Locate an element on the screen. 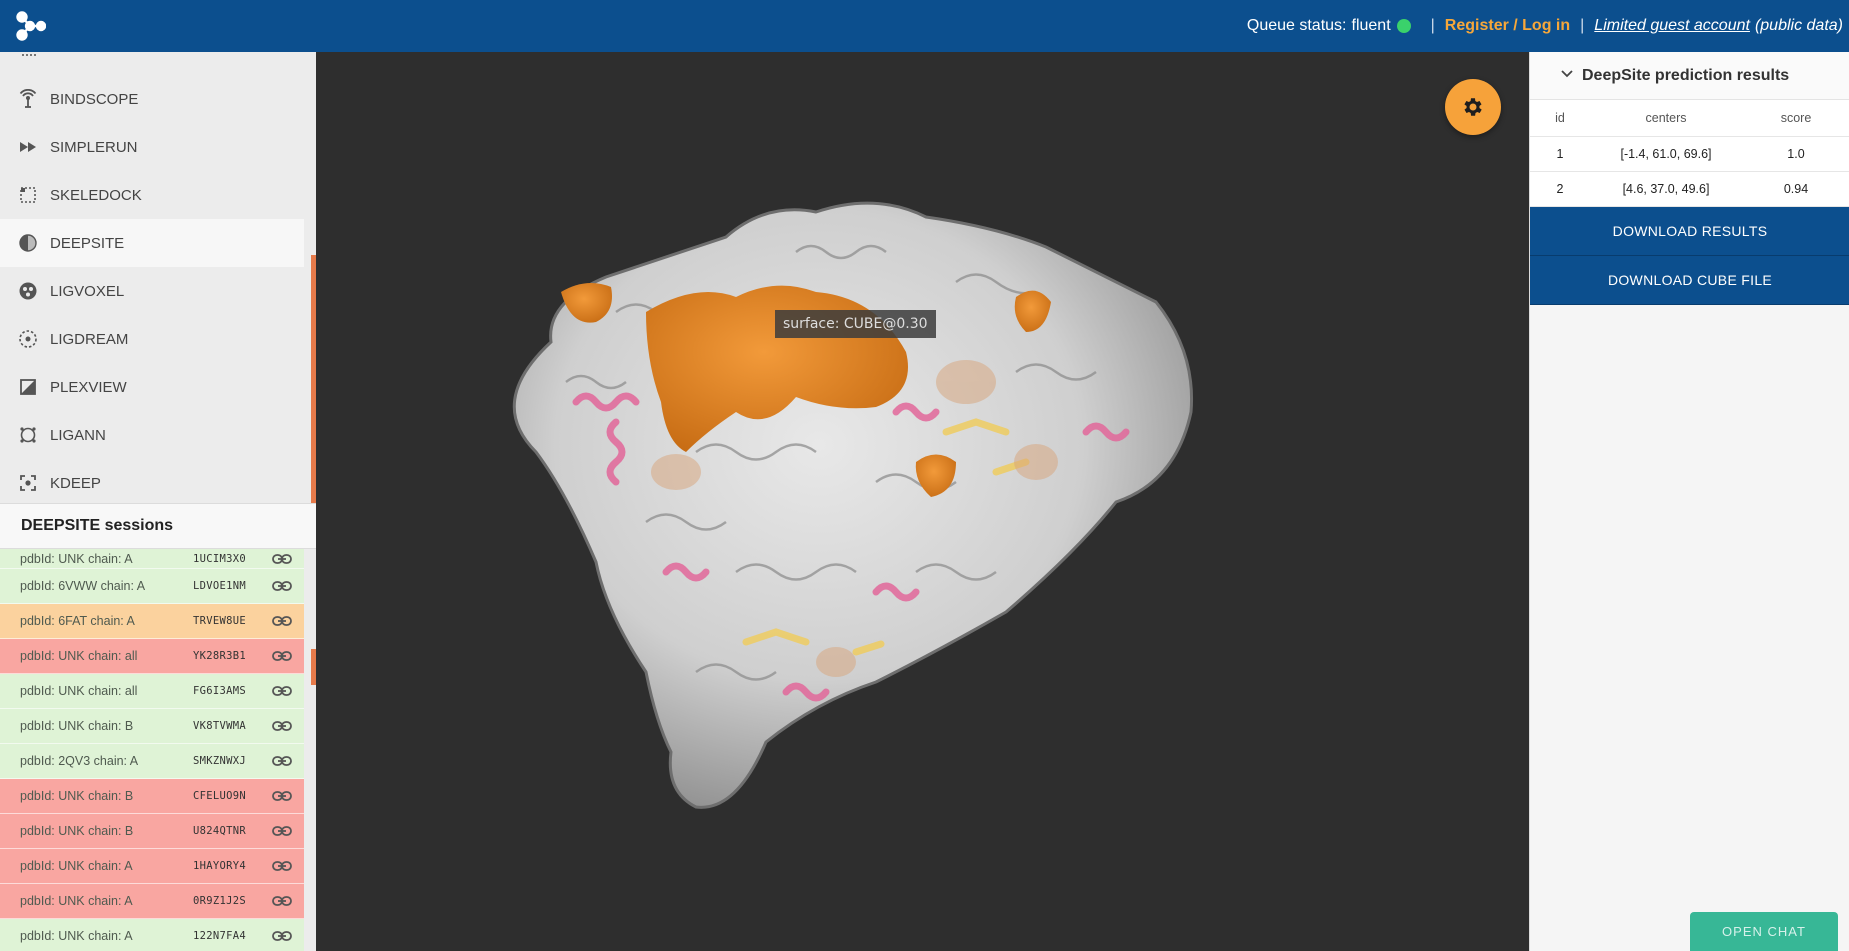 This screenshot has height=951, width=1849. chevron-down-icon is located at coordinates (1567, 75).